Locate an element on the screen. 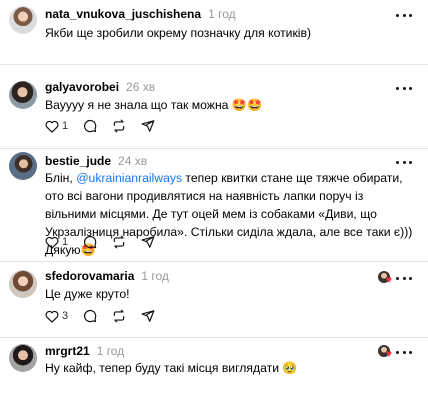 The width and height of the screenshot is (428, 406). like-count: 3 is located at coordinates (65, 316).